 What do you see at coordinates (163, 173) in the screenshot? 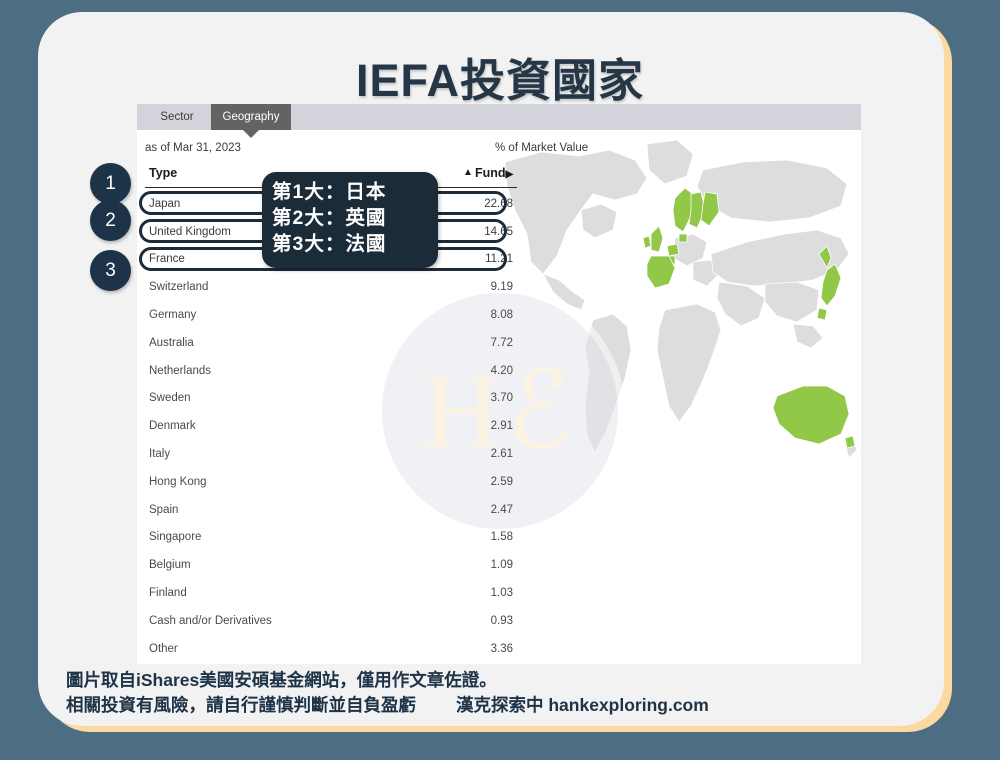
I see `column-header-type: Type` at bounding box center [163, 173].